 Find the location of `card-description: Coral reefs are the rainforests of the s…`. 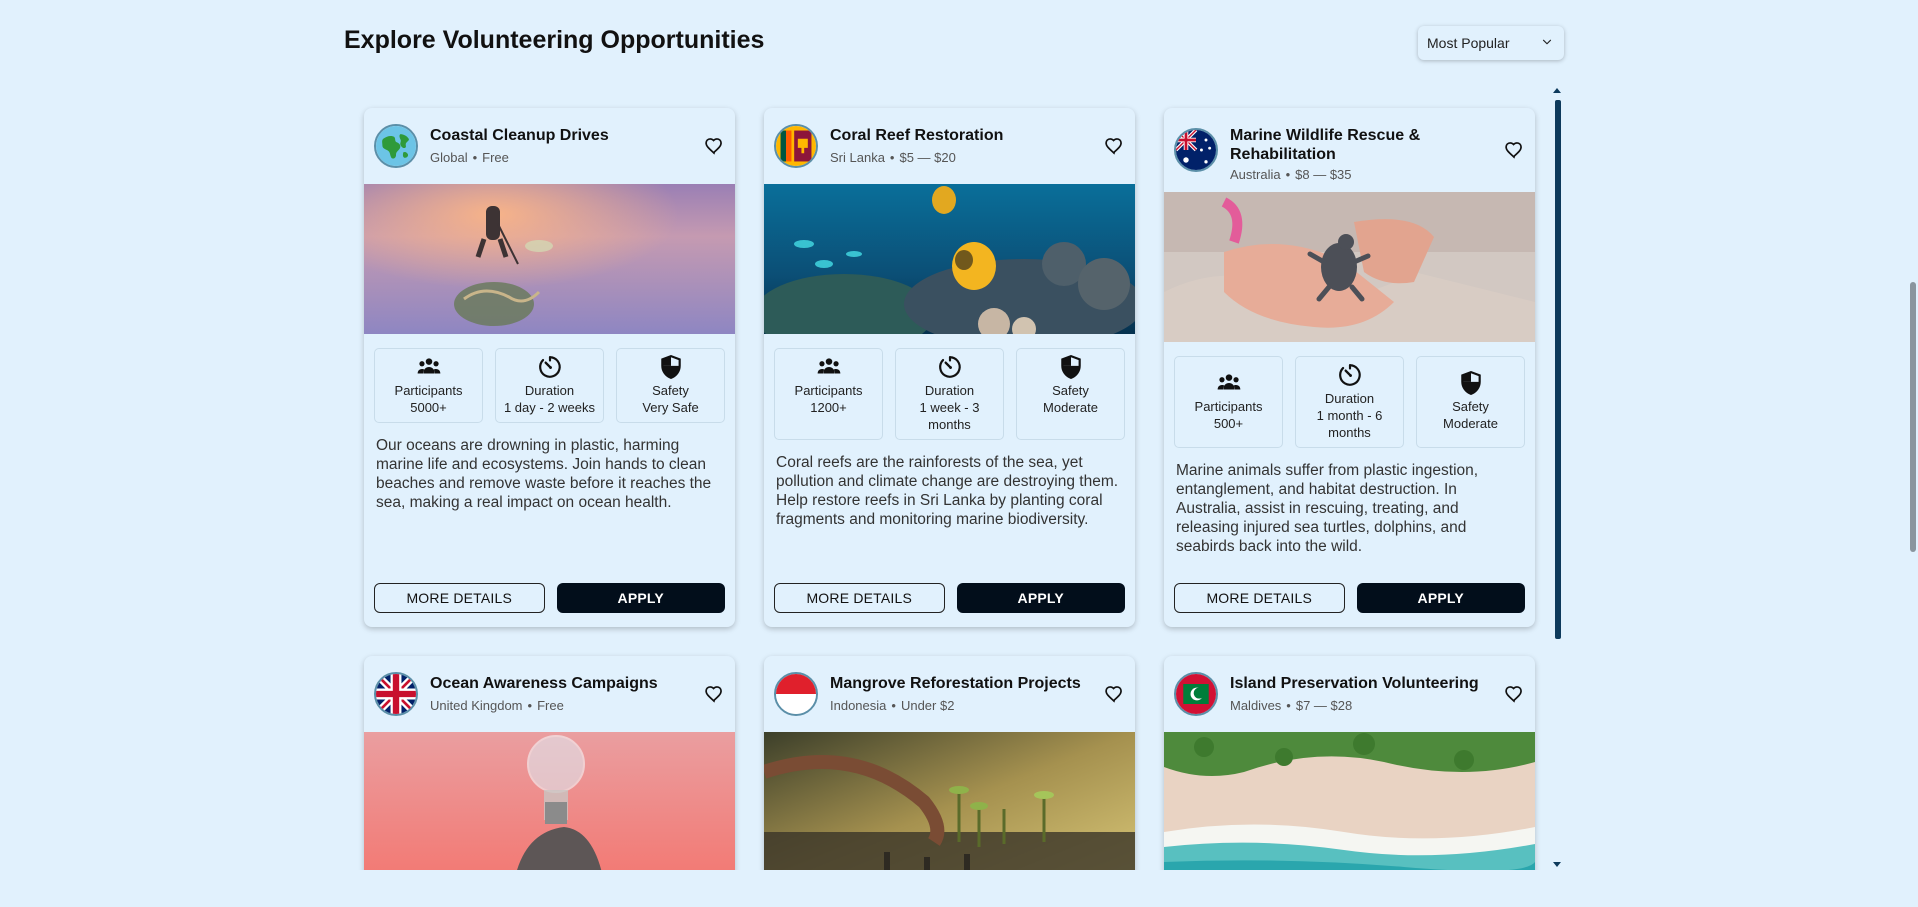

card-description: Coral reefs are the rainforests of the s… is located at coordinates (947, 491).